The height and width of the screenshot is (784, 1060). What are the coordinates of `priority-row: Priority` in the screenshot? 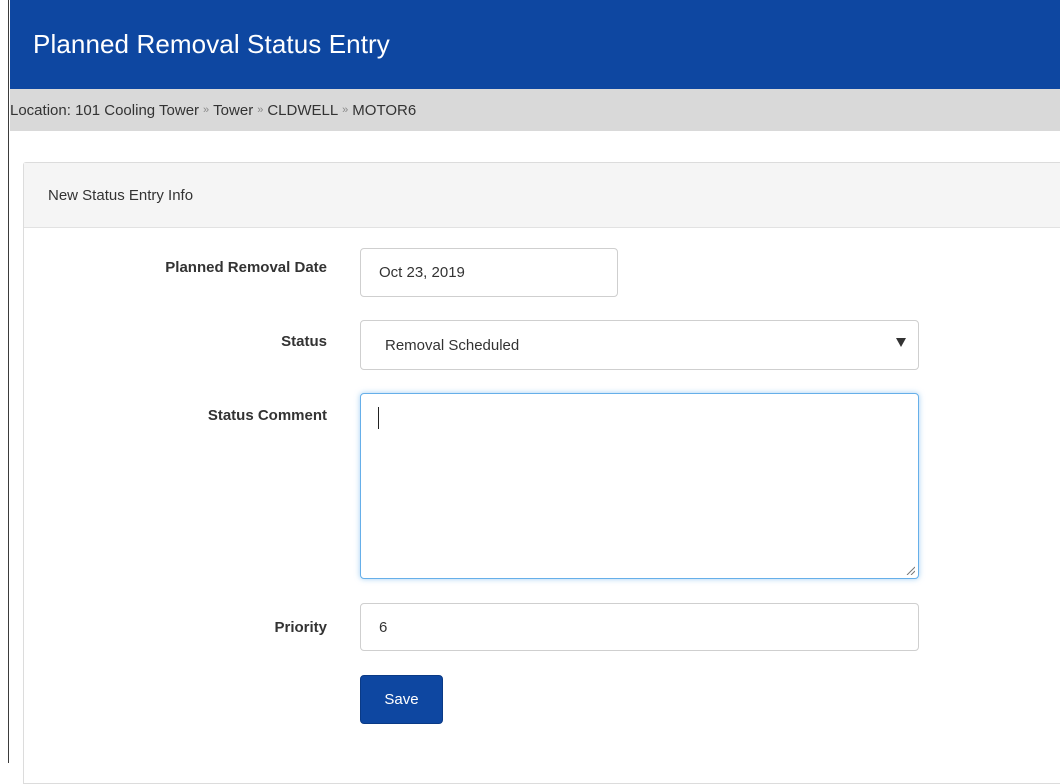 It's located at (175, 627).